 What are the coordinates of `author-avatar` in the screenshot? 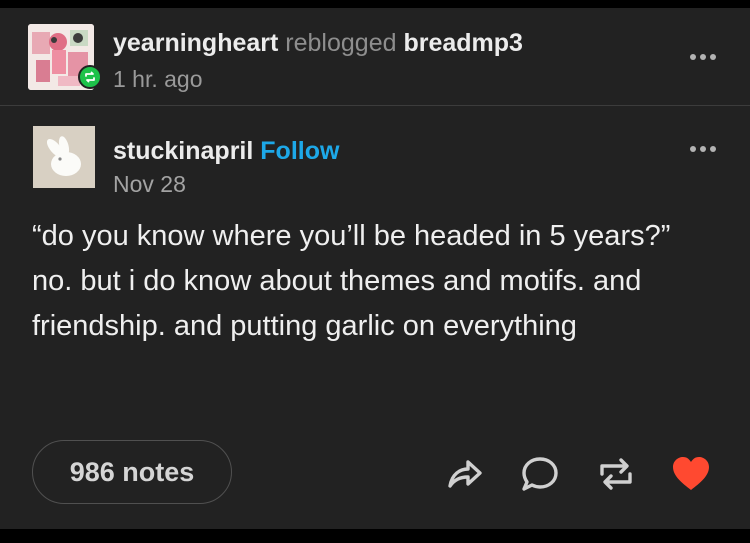 It's located at (64, 157).